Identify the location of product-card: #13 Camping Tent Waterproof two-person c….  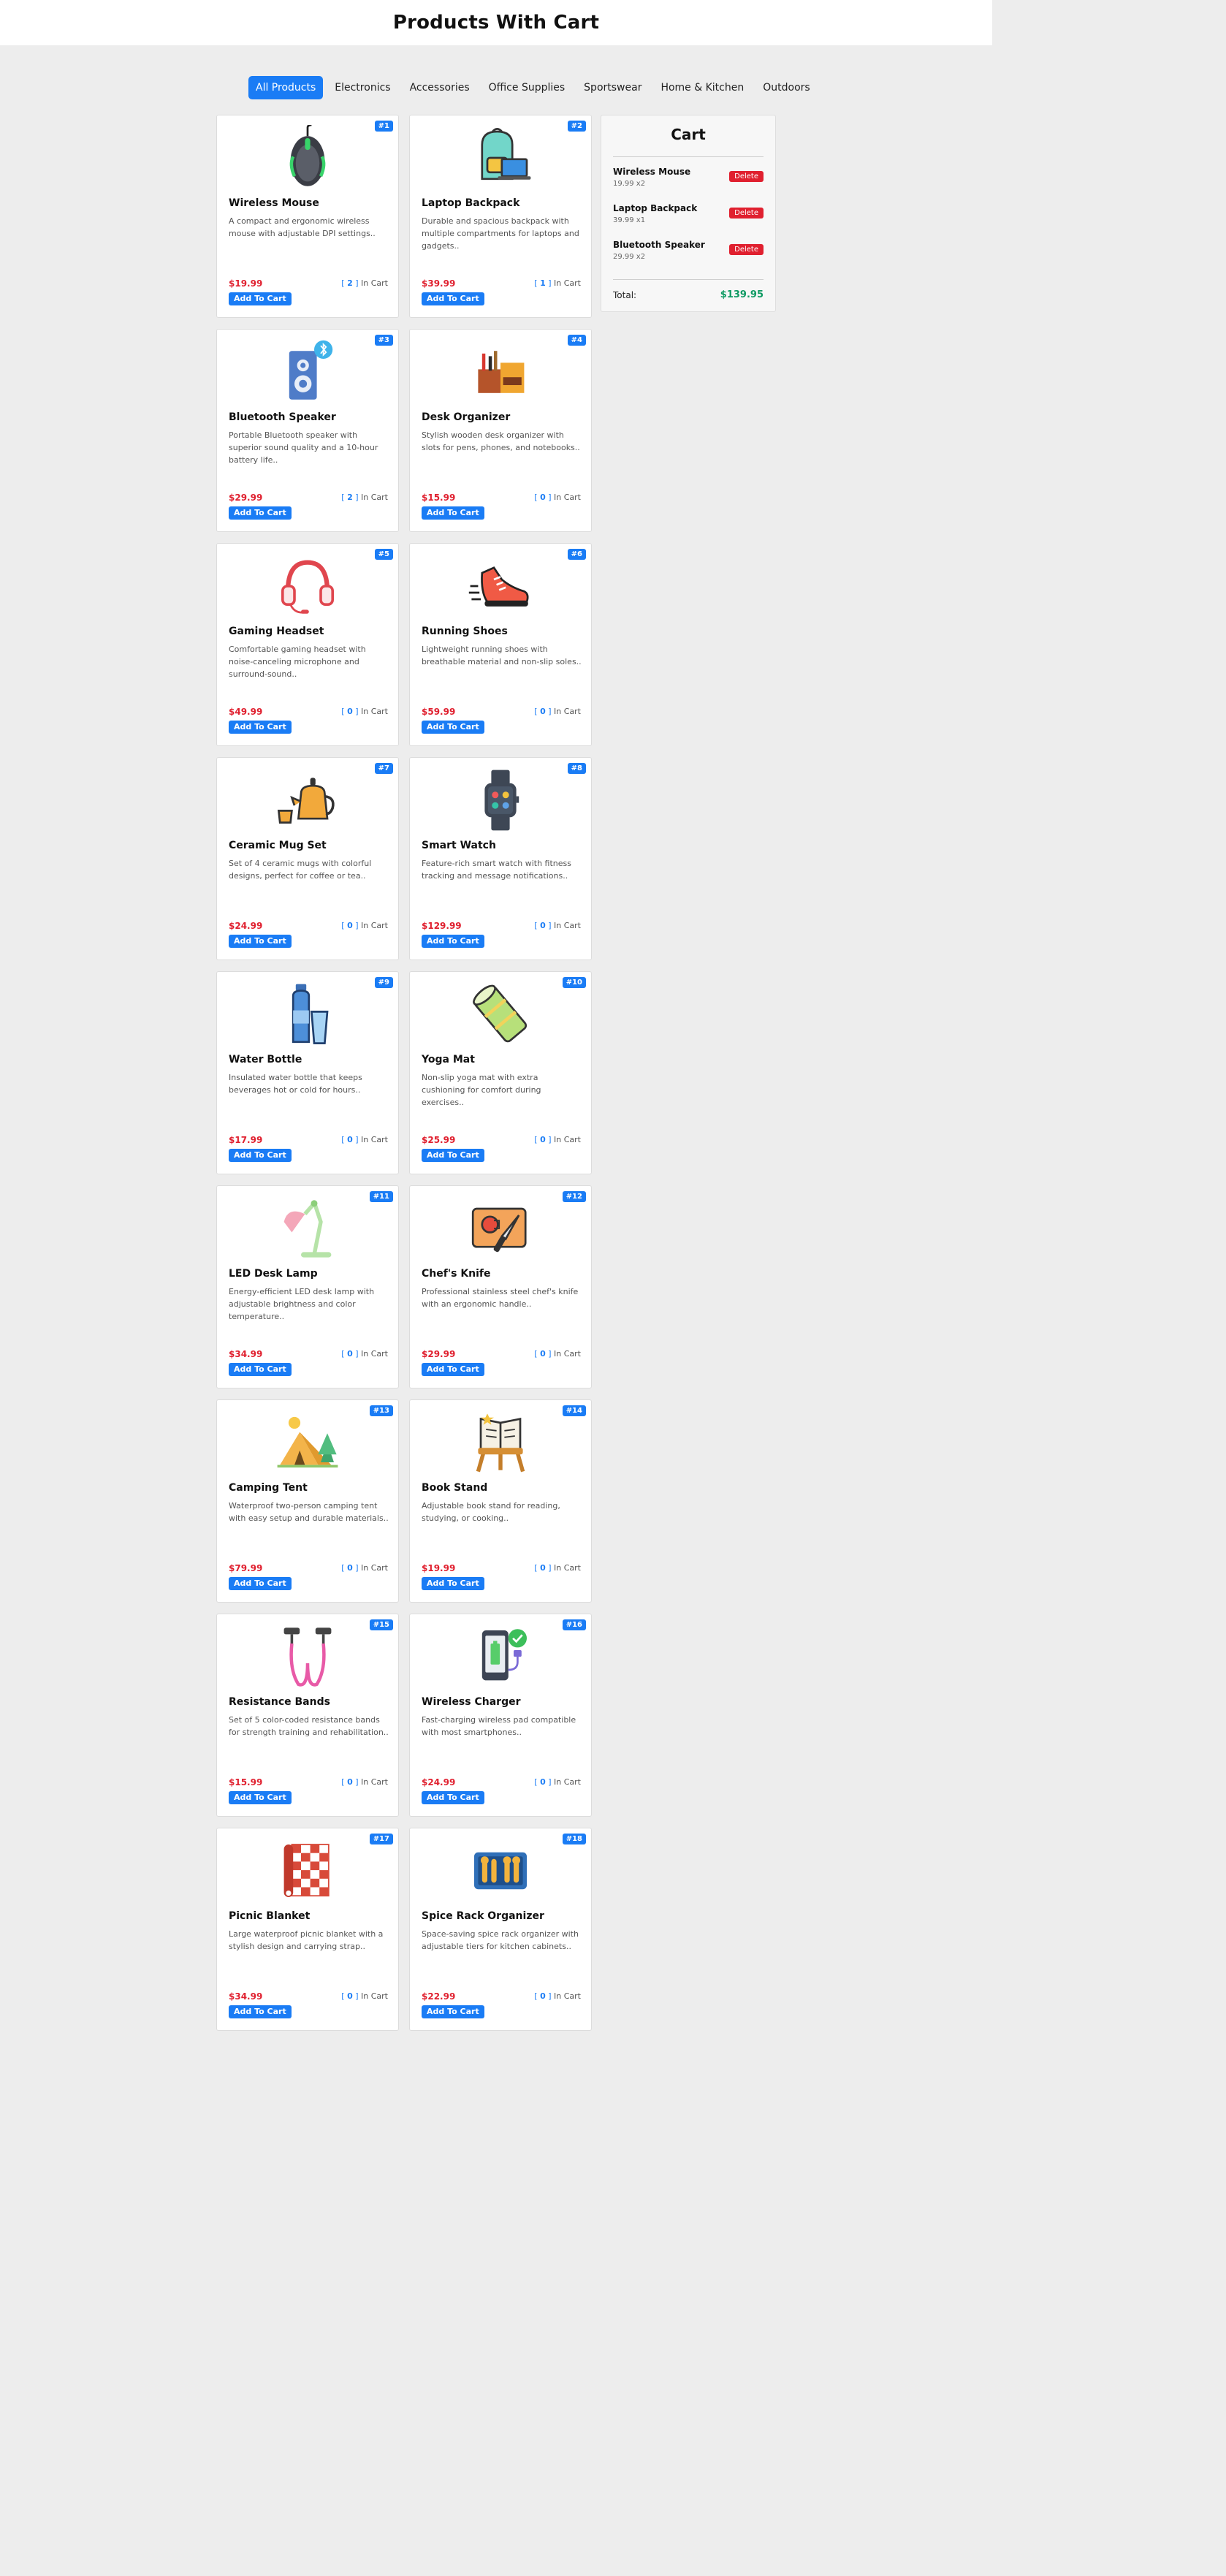
(307, 1501).